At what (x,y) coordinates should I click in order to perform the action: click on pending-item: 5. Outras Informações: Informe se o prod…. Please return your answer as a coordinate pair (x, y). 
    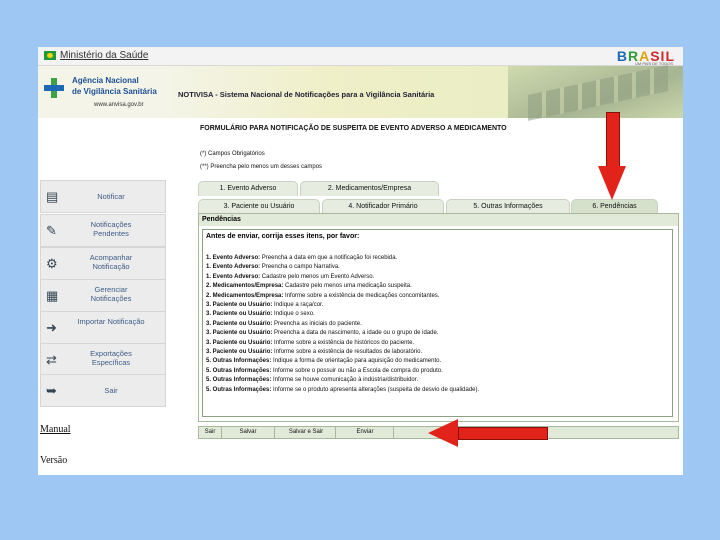
    Looking at the image, I should click on (342, 390).